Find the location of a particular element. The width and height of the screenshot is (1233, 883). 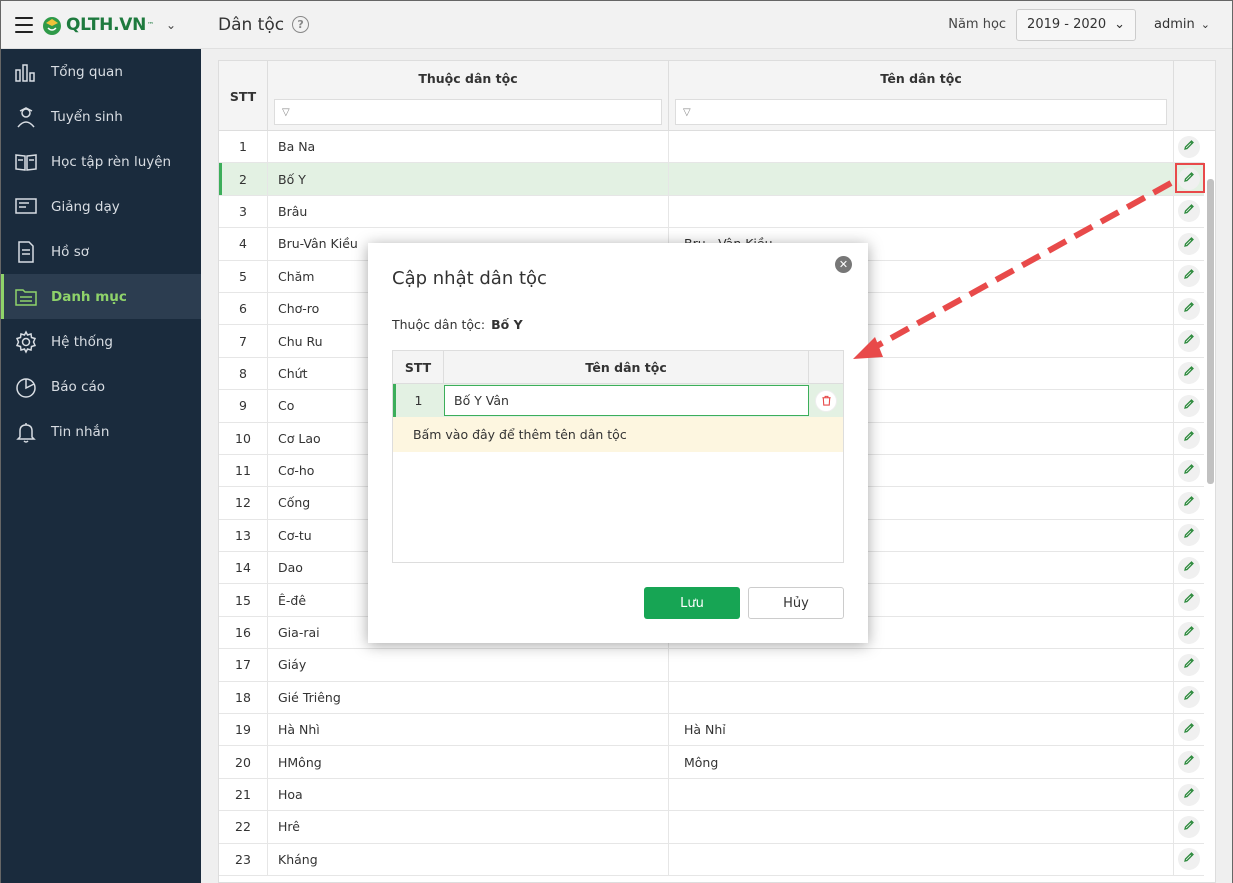

table-row: 1 Ba Na is located at coordinates (711, 147).